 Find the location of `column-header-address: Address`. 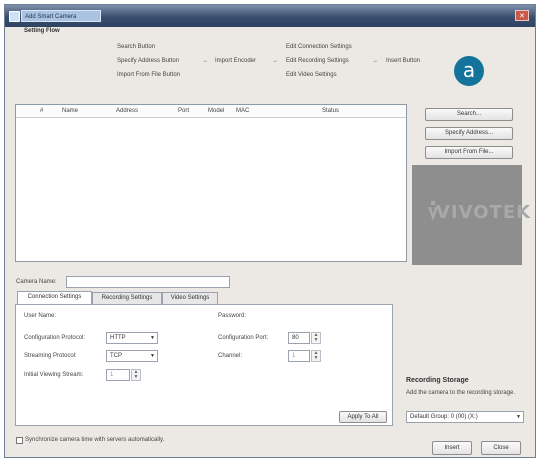

column-header-address: Address is located at coordinates (127, 111).